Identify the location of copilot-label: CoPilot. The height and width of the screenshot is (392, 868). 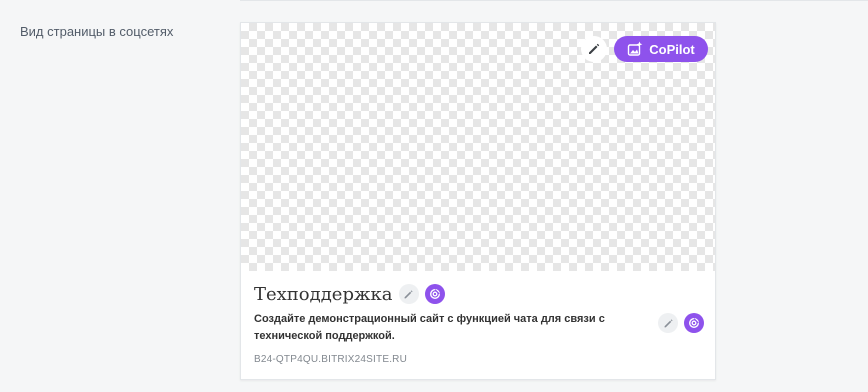
(672, 49).